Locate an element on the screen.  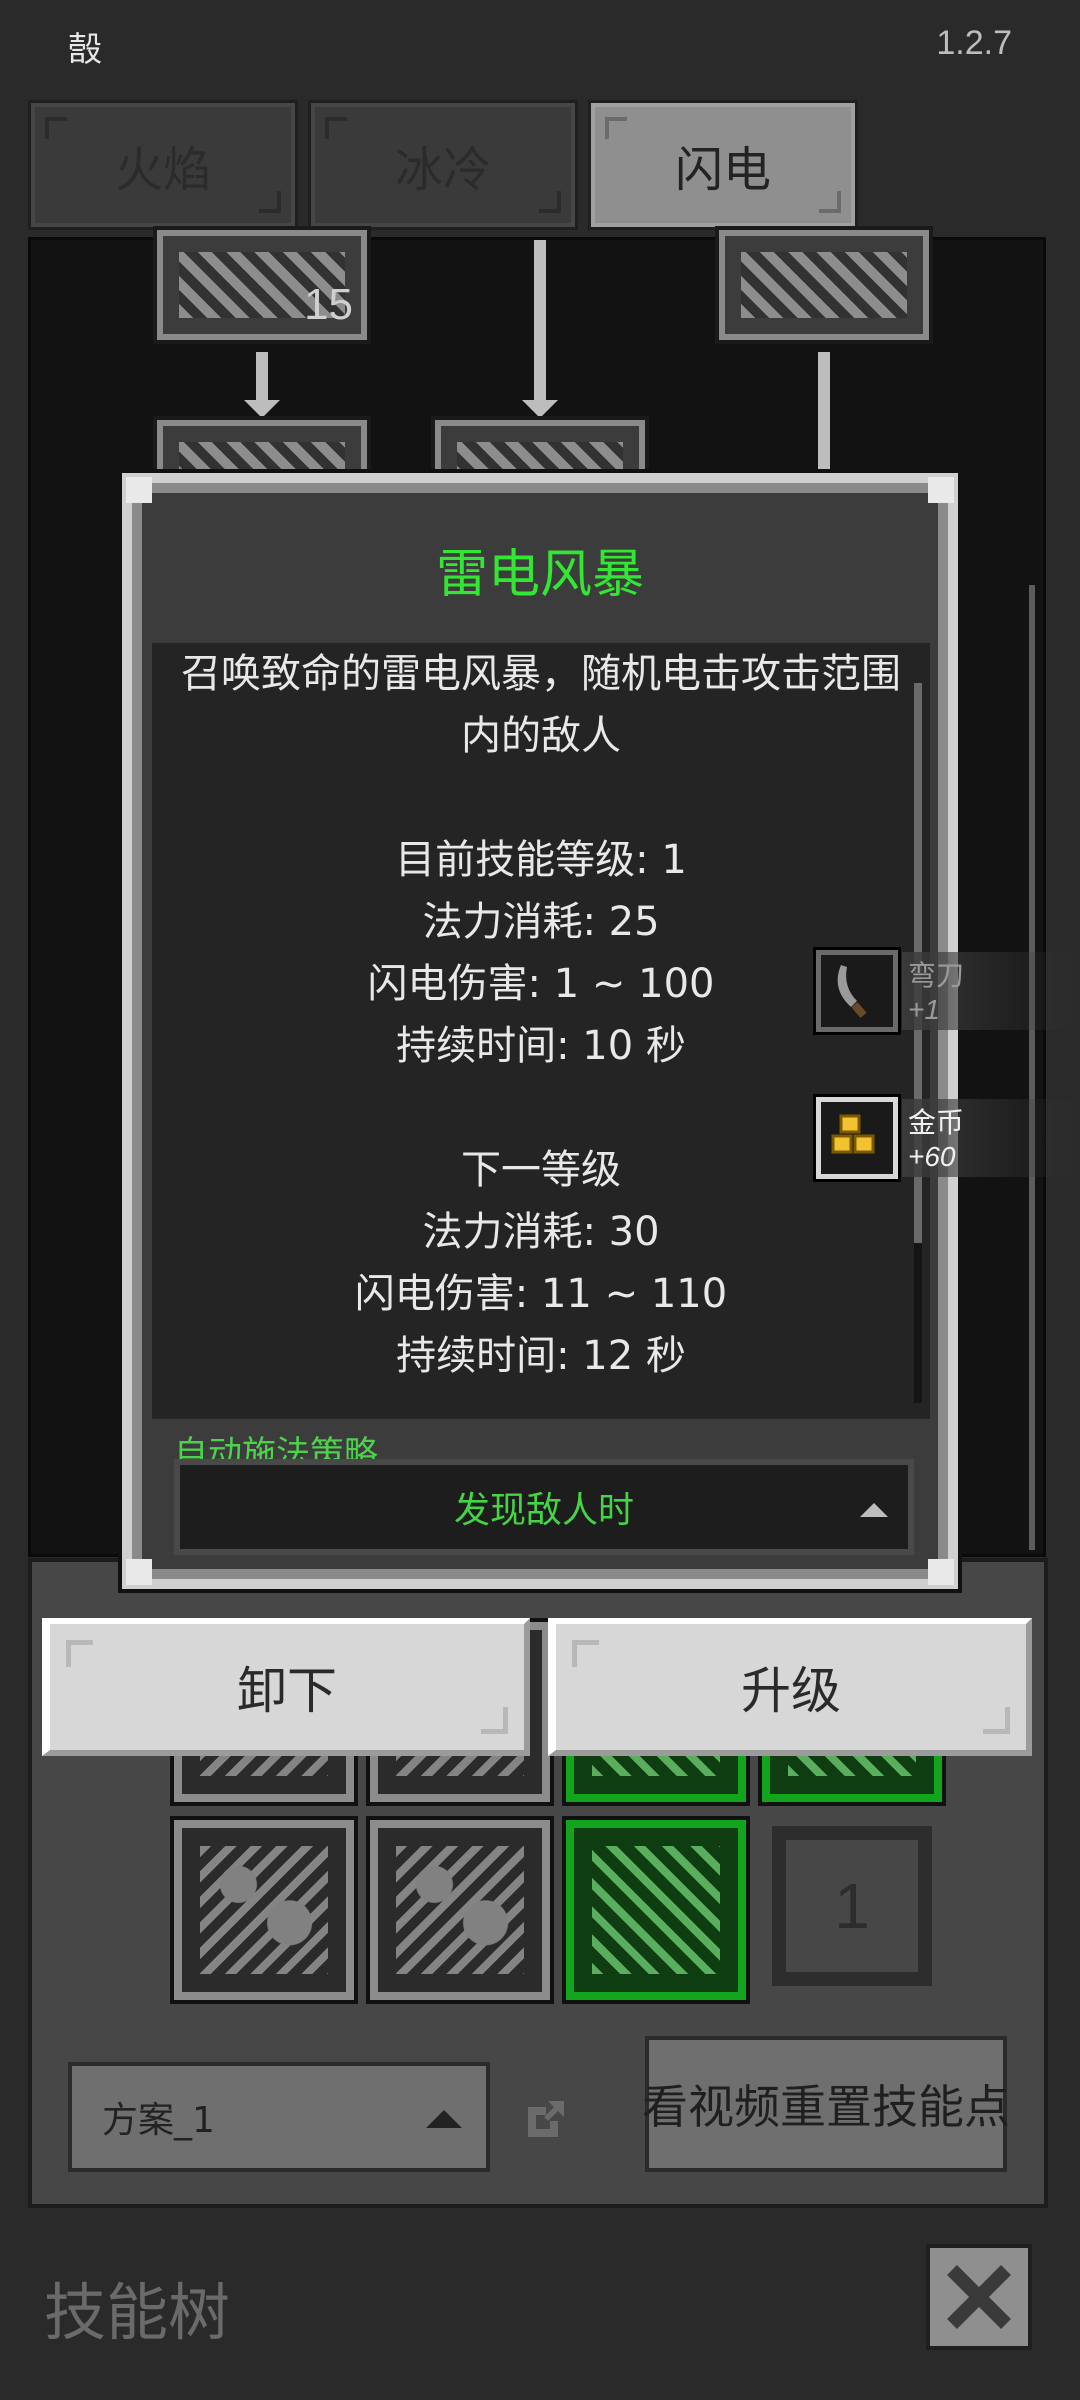
tab-fire: 火焰 is located at coordinates (163, 165).